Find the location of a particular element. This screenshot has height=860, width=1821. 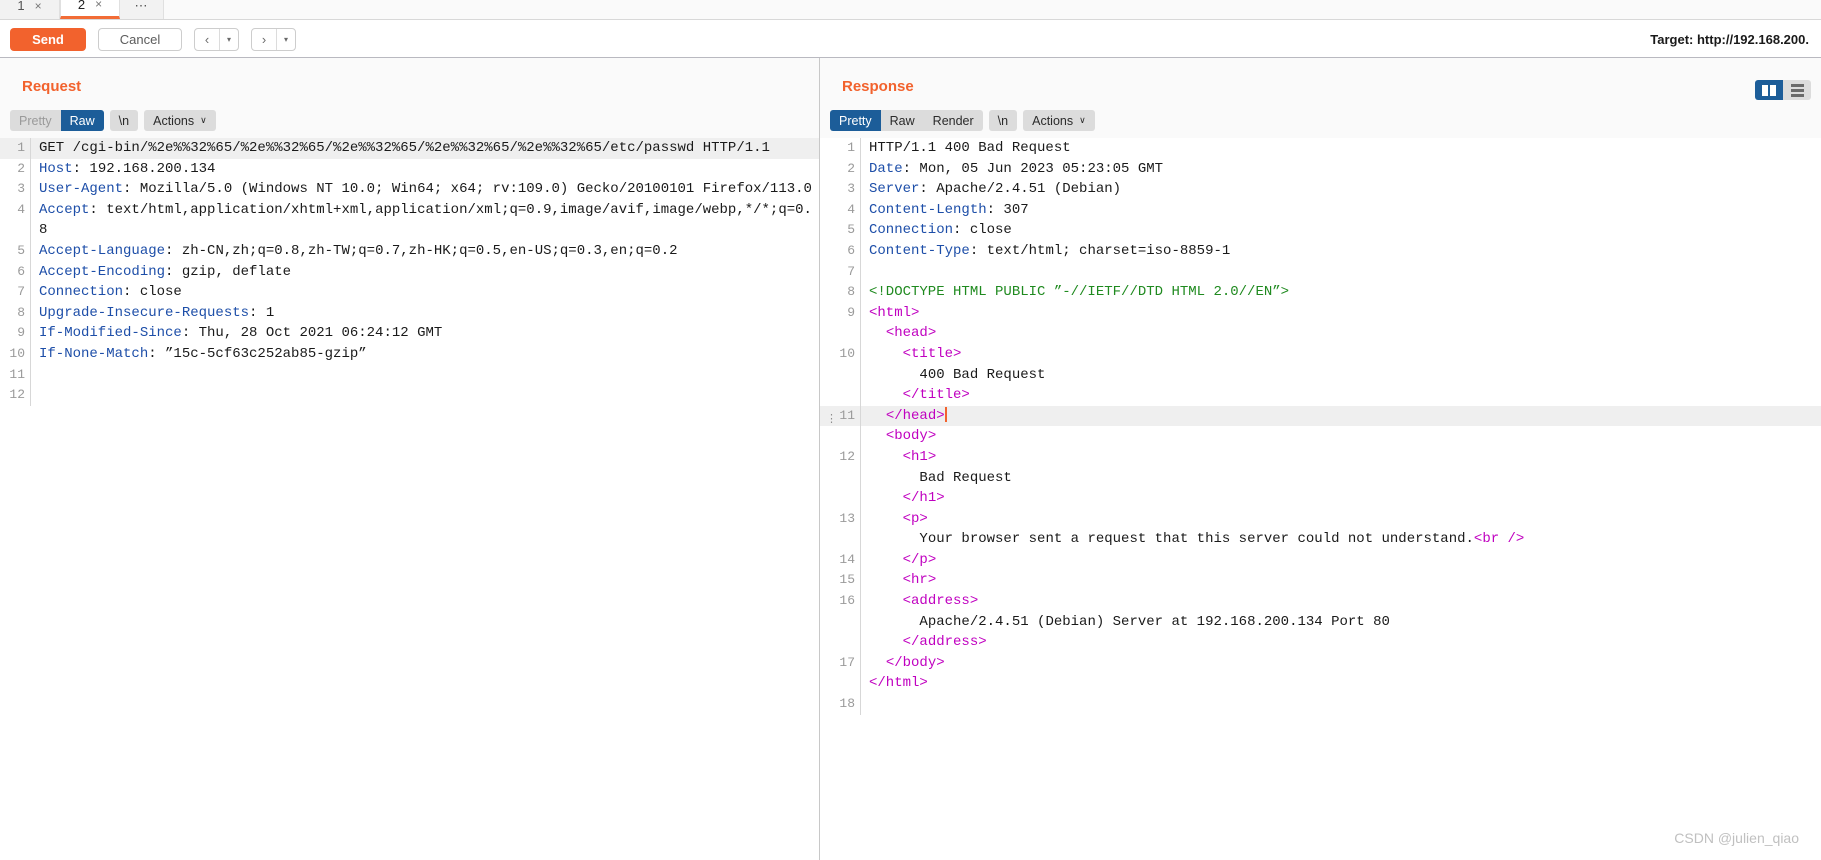

code-token: </address> is located at coordinates (944, 642).